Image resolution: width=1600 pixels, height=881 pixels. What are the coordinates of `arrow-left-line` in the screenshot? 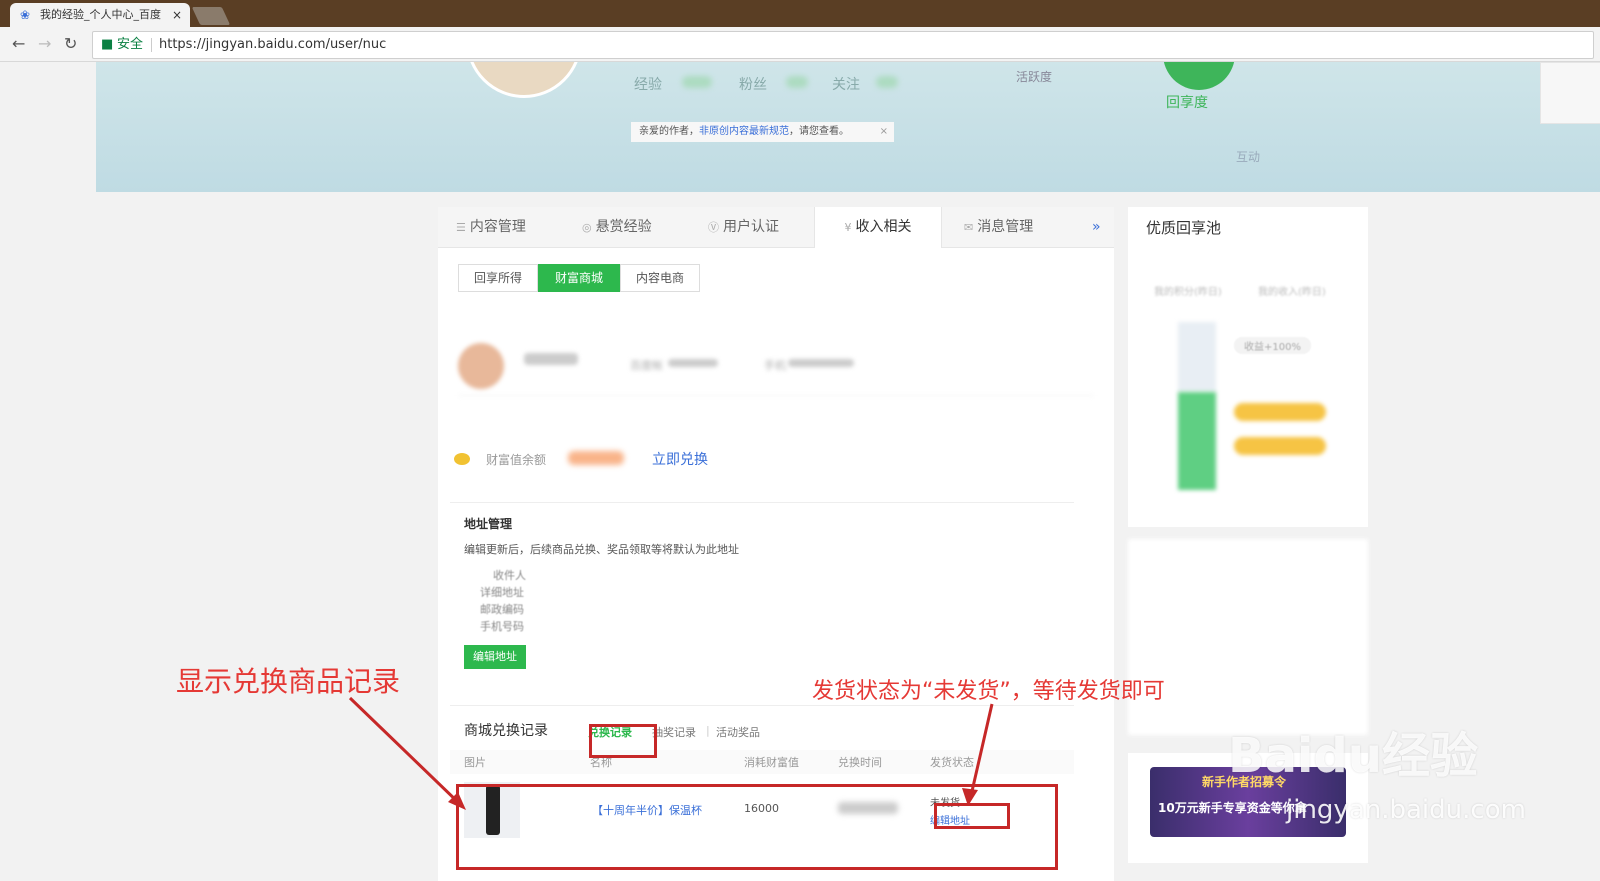 It's located at (406, 752).